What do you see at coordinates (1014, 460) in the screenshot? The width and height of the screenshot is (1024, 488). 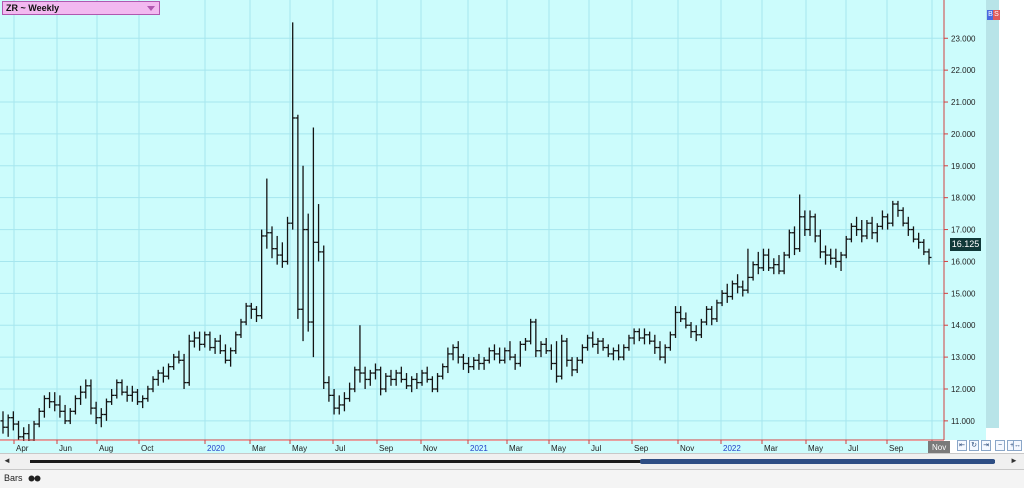 I see `scroll-right-arrow-icon: ►` at bounding box center [1014, 460].